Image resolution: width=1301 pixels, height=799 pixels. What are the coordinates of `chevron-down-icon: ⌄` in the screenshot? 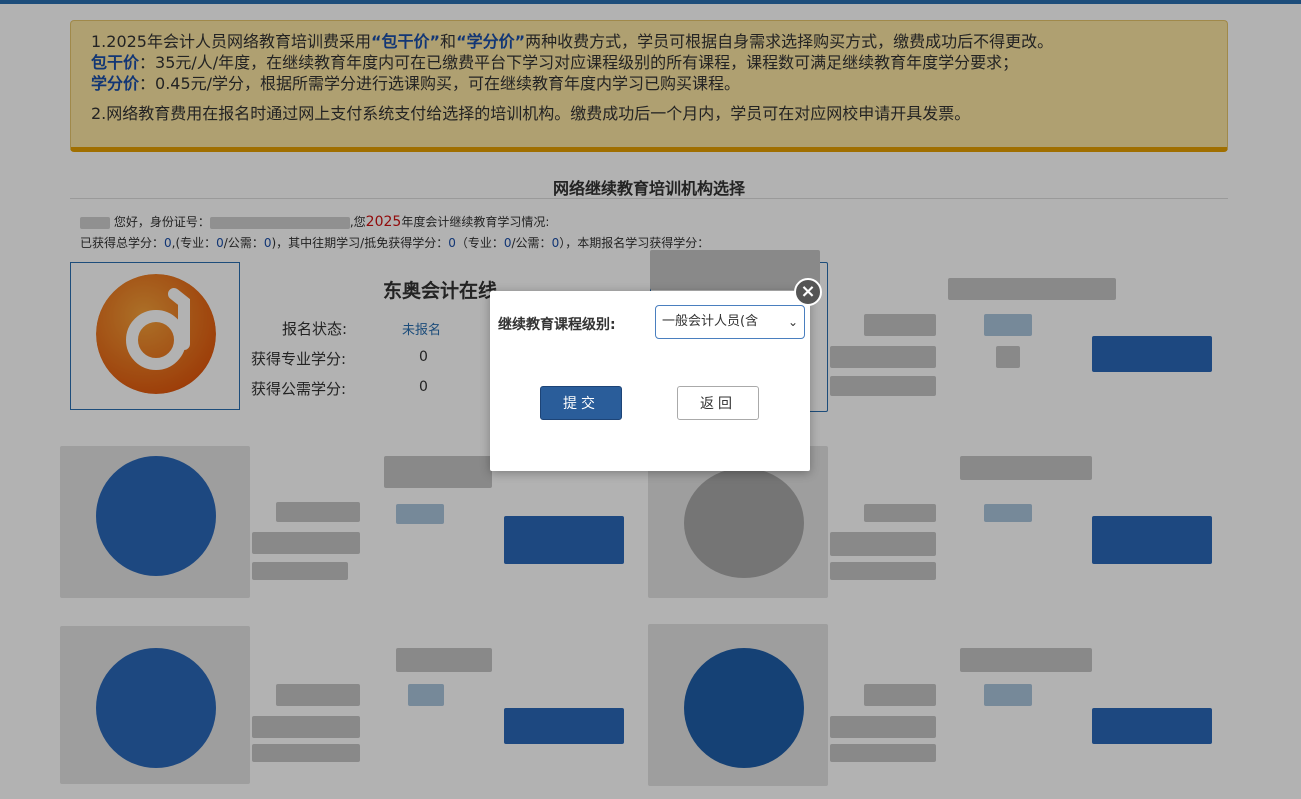 It's located at (792, 322).